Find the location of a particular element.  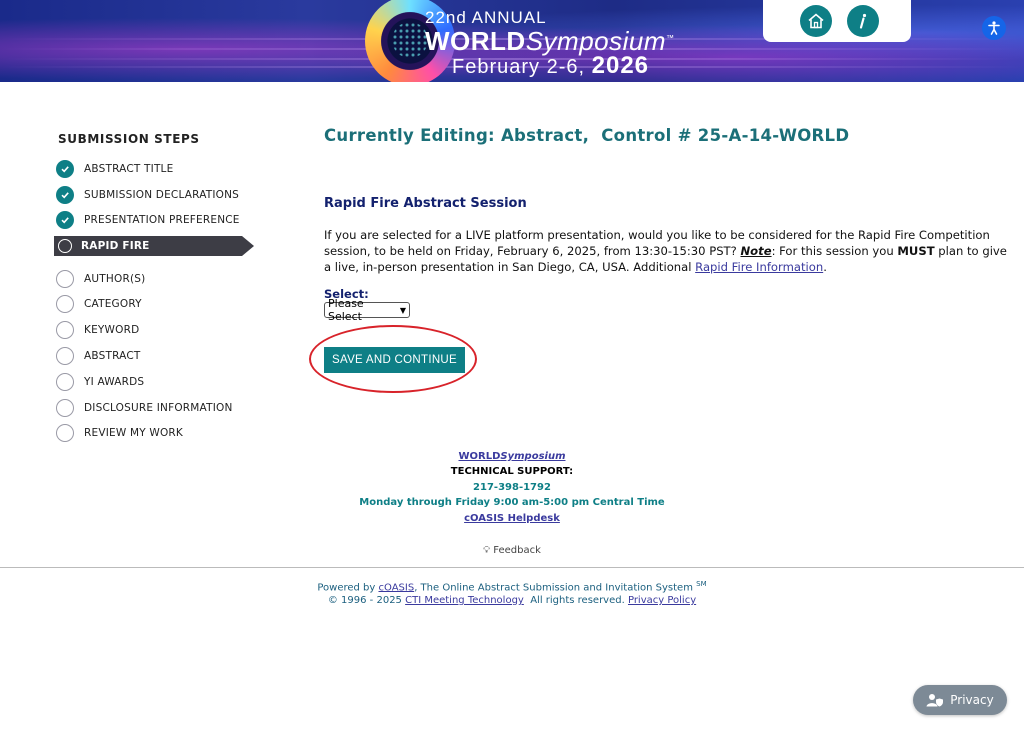

step-submission-declarations: SUBMISSION DECLARATIONS is located at coordinates (156, 195).